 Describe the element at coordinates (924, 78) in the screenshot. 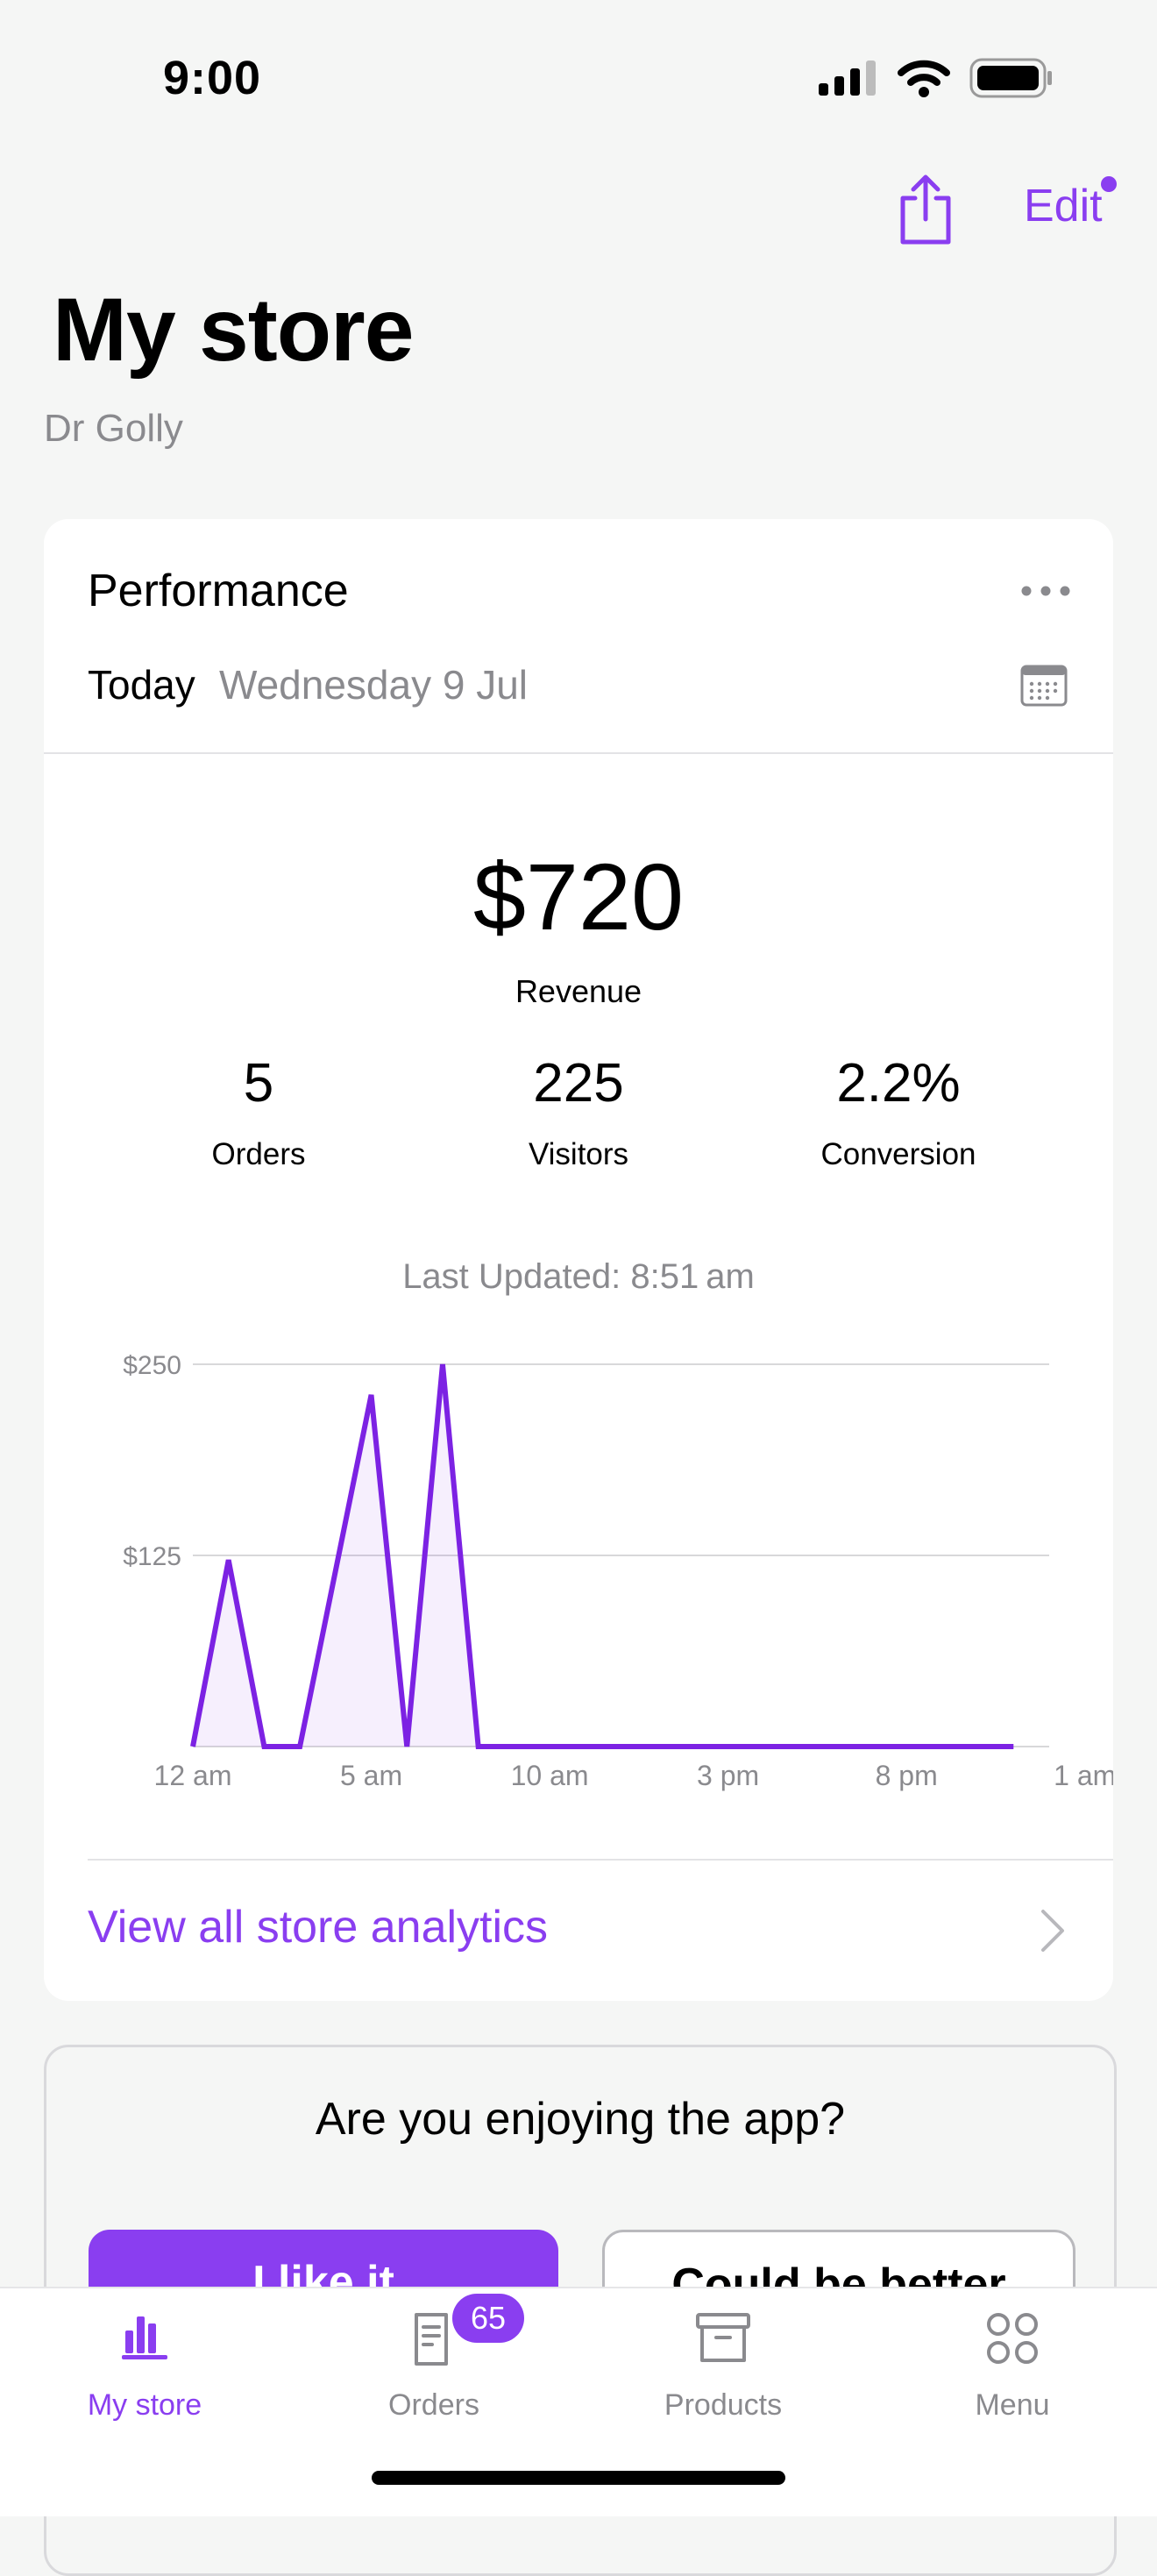

I see `wifi-icon` at that location.